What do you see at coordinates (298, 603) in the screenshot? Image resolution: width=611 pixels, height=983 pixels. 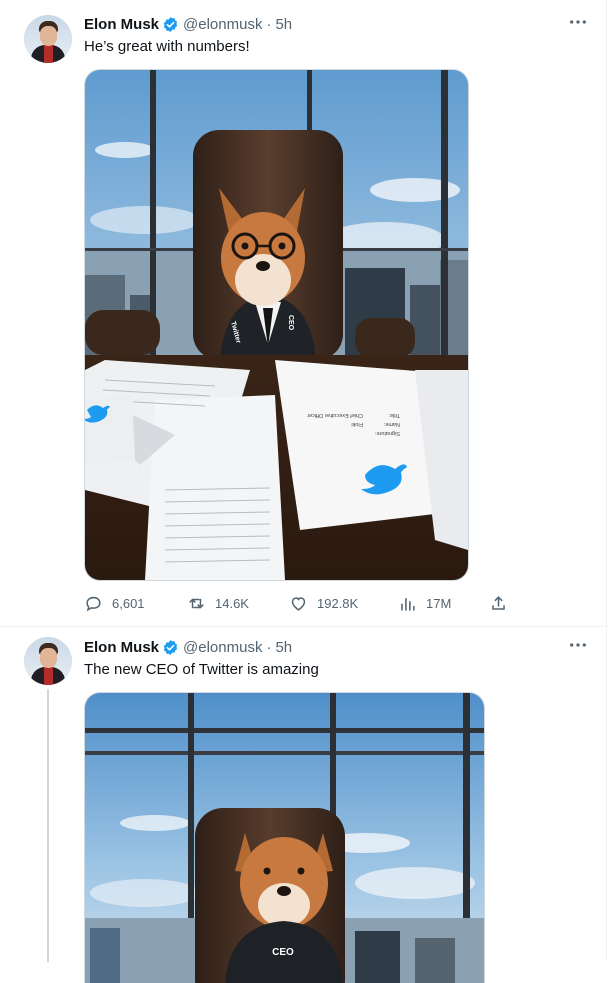 I see `like-icon` at bounding box center [298, 603].